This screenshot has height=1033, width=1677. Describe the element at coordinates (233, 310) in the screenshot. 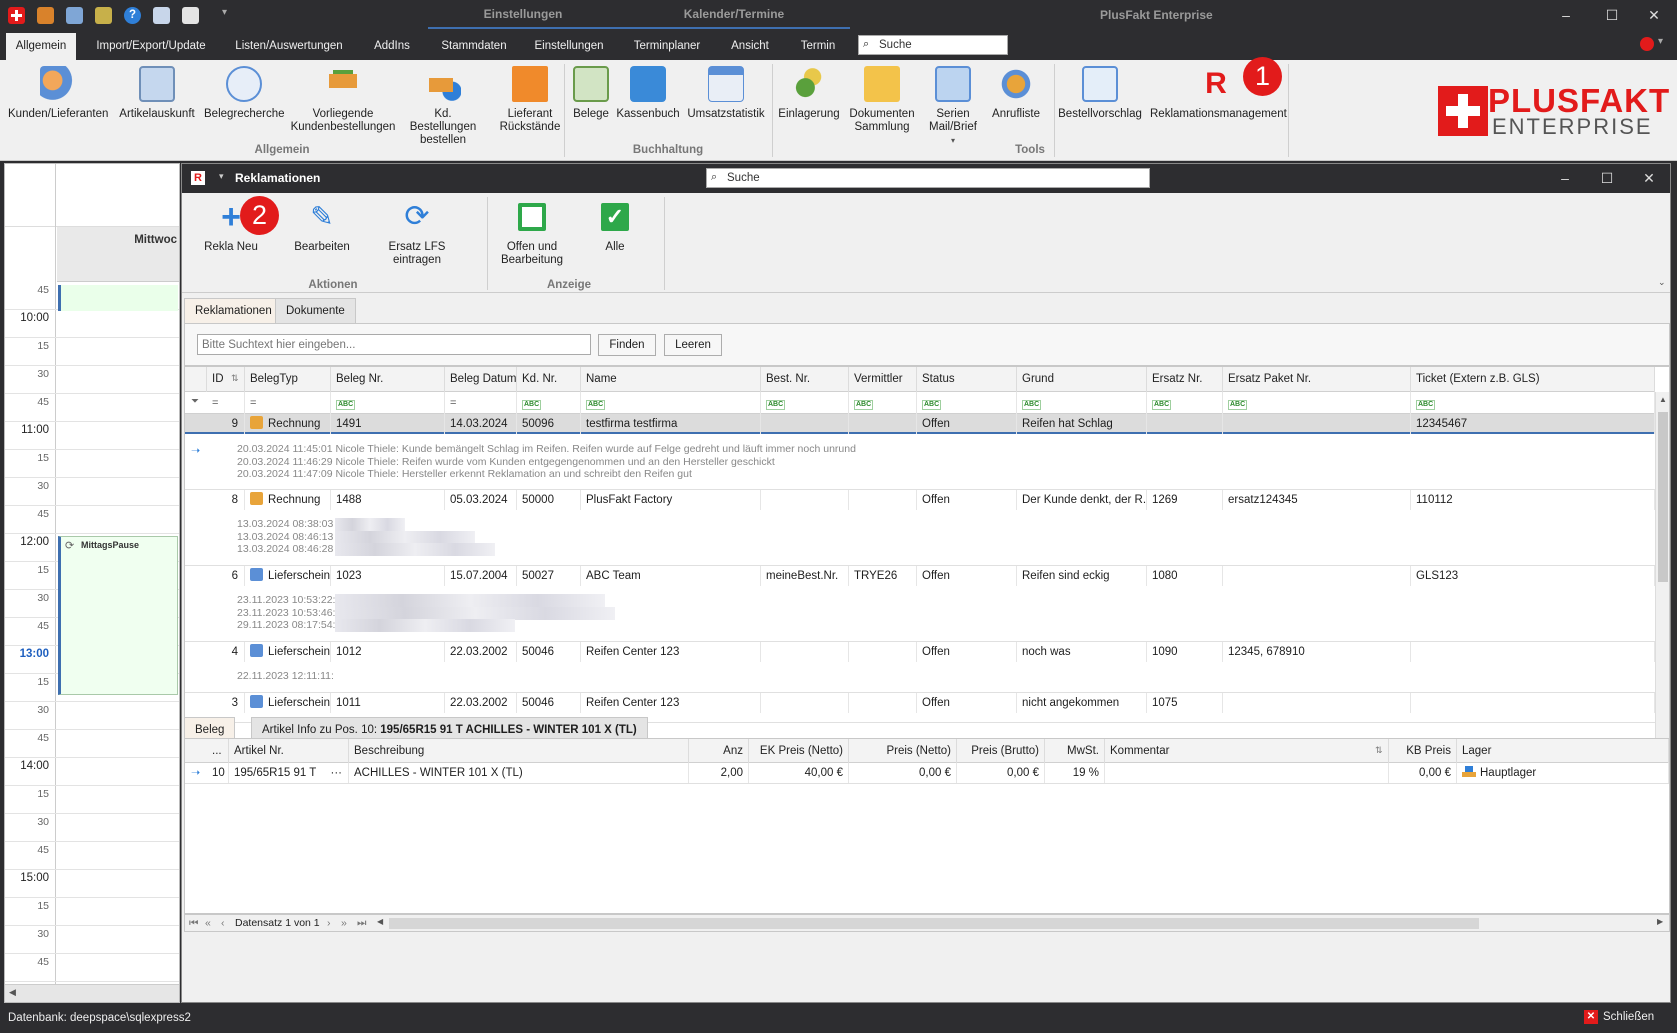

I see `subtab-reklamationen: Reklamationen` at that location.